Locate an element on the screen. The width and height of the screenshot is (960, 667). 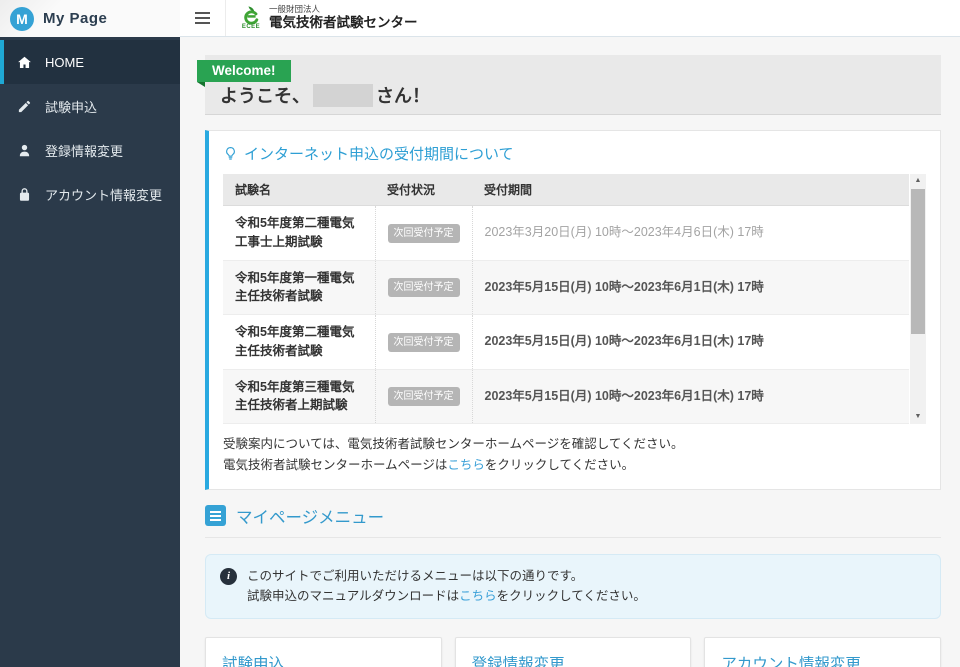
table-scrollbar: ▲ ▼ is located at coordinates (918, 299).